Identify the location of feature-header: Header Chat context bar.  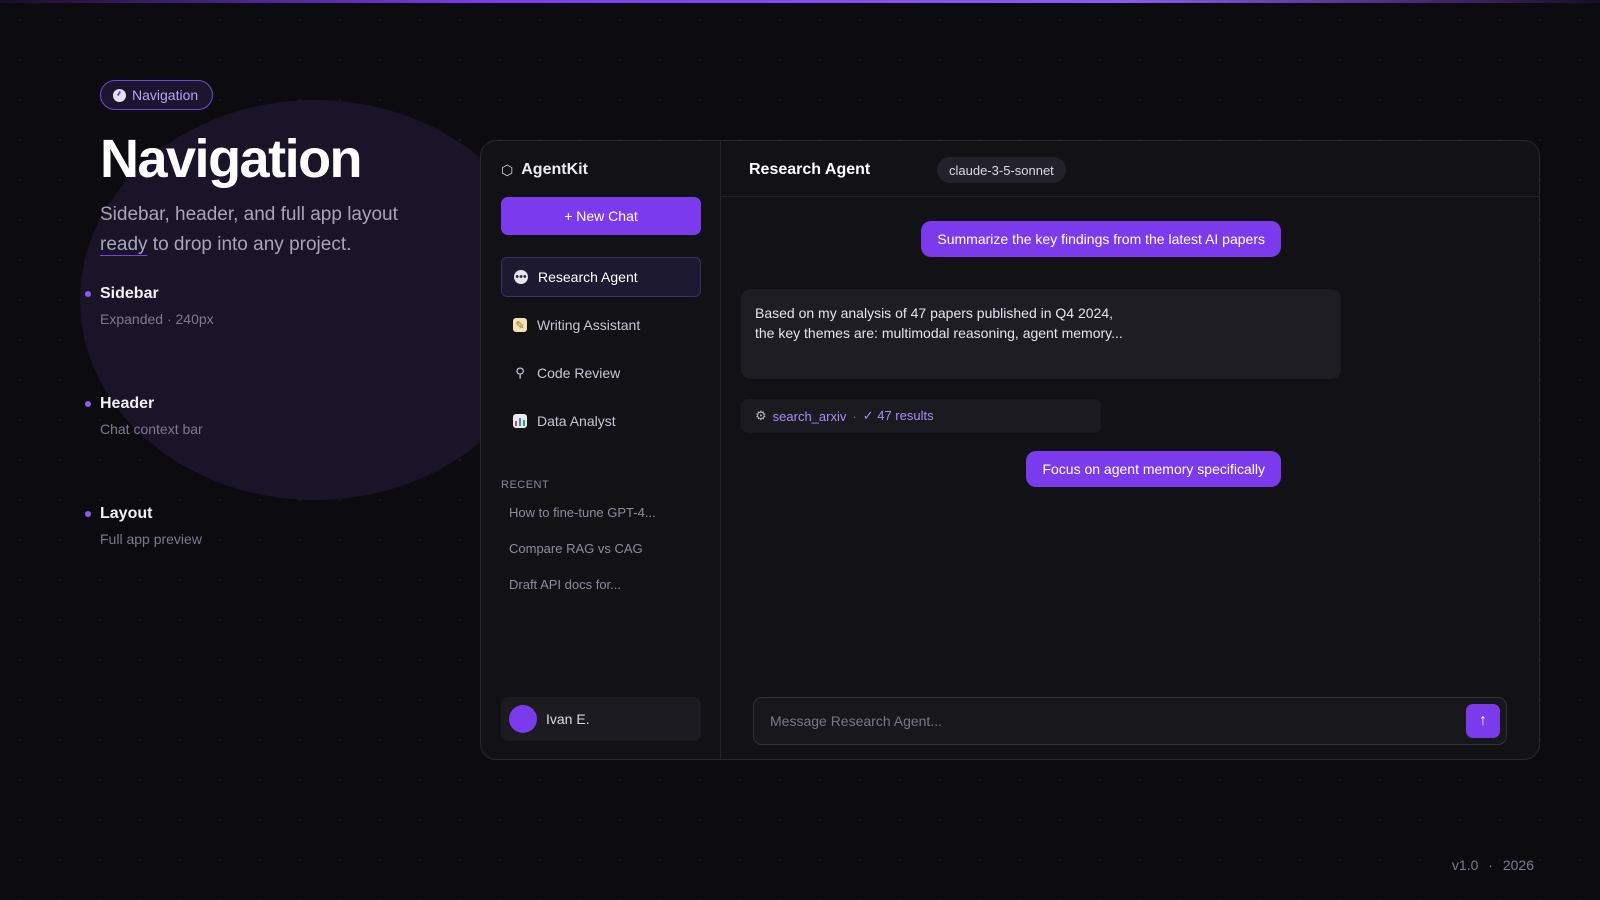
(144, 416).